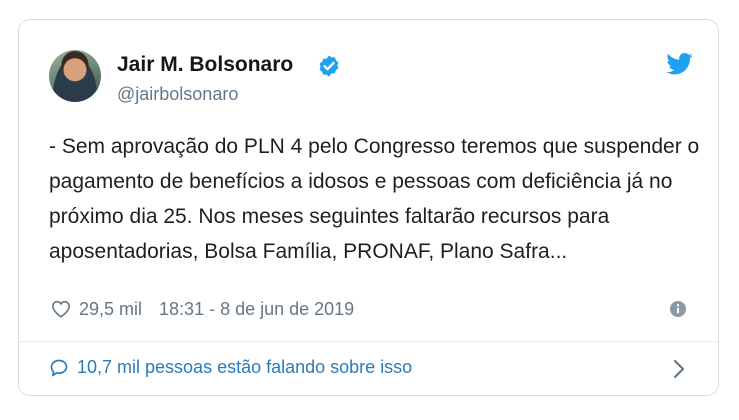 Image resolution: width=739 pixels, height=420 pixels. I want to click on info-icon, so click(678, 309).